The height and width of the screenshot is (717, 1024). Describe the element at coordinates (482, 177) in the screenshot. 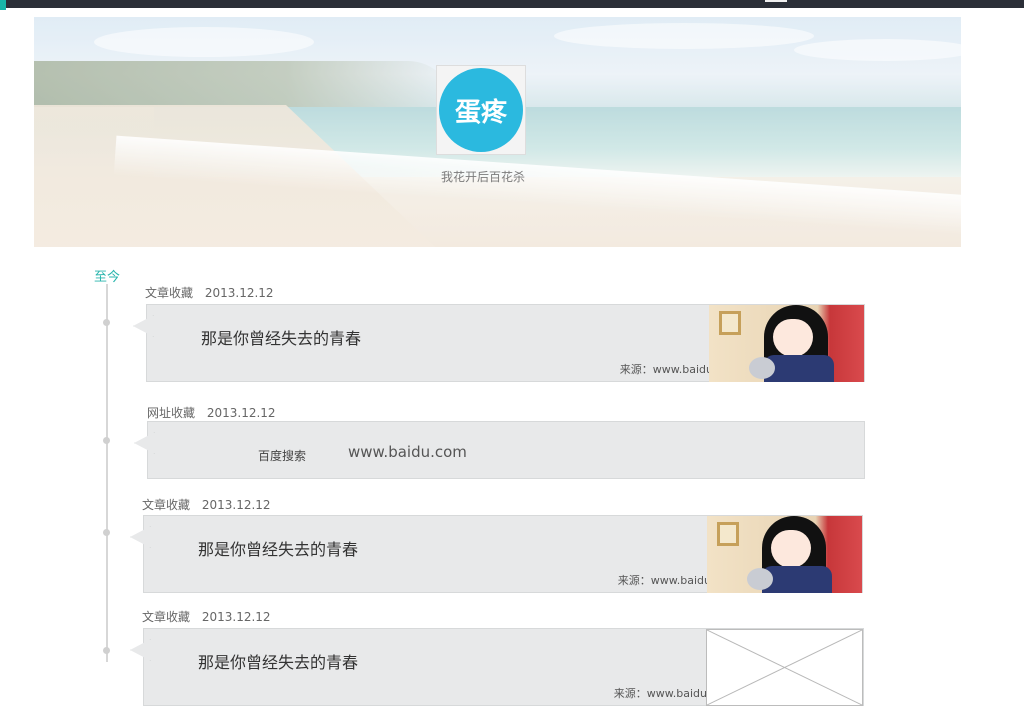

I see `site-tagline: 我花开后百花杀` at that location.